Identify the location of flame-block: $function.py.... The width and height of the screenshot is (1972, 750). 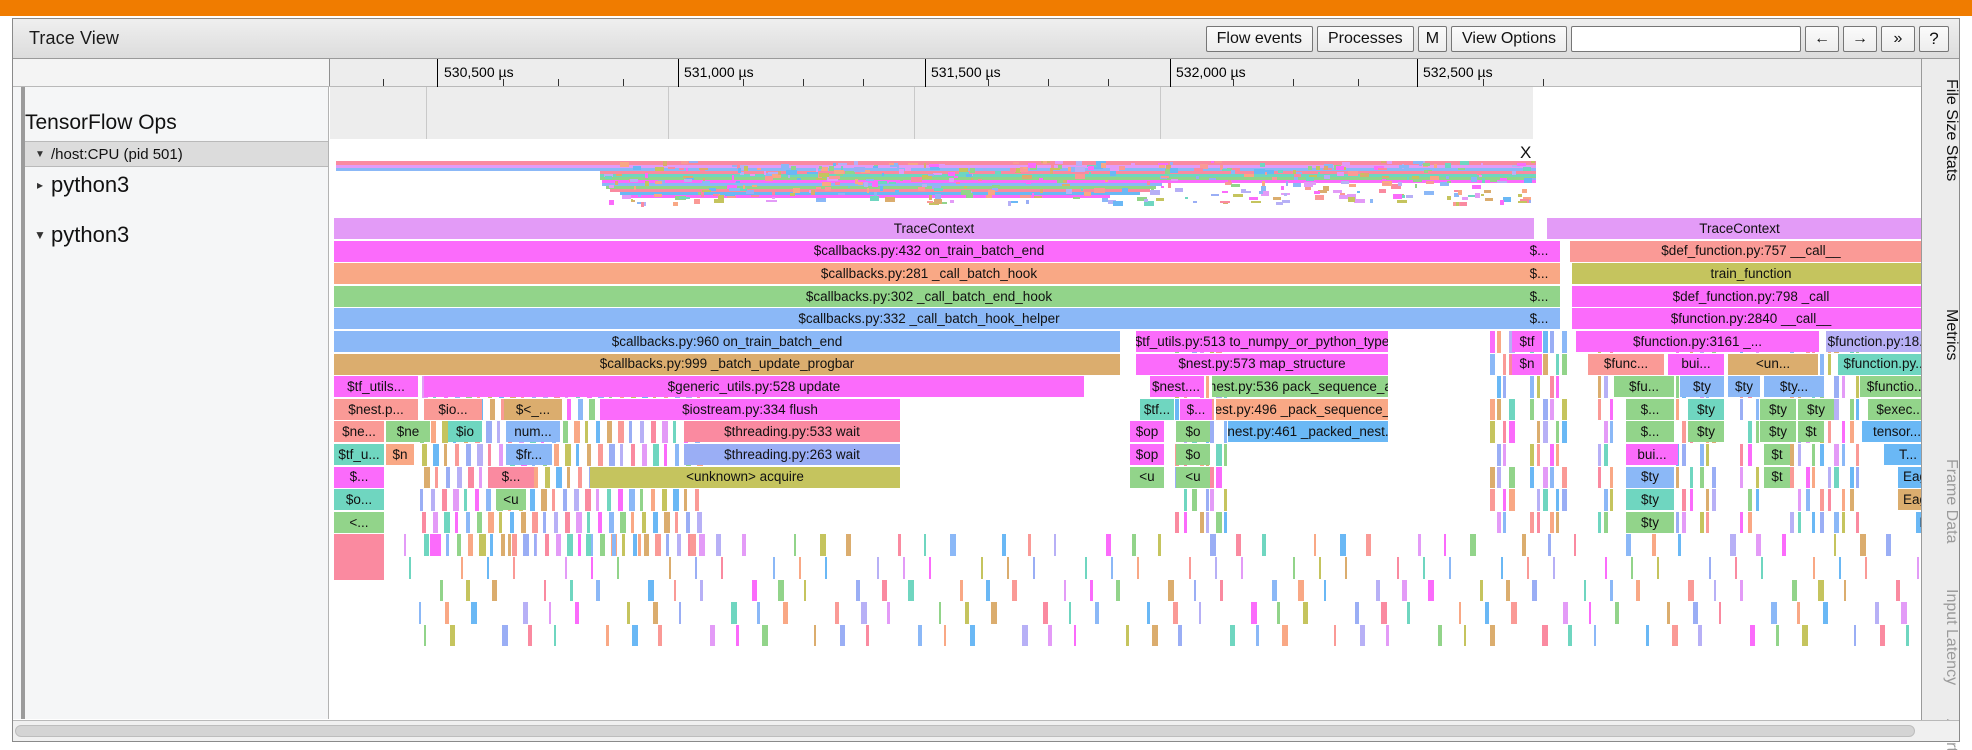
(1879, 364).